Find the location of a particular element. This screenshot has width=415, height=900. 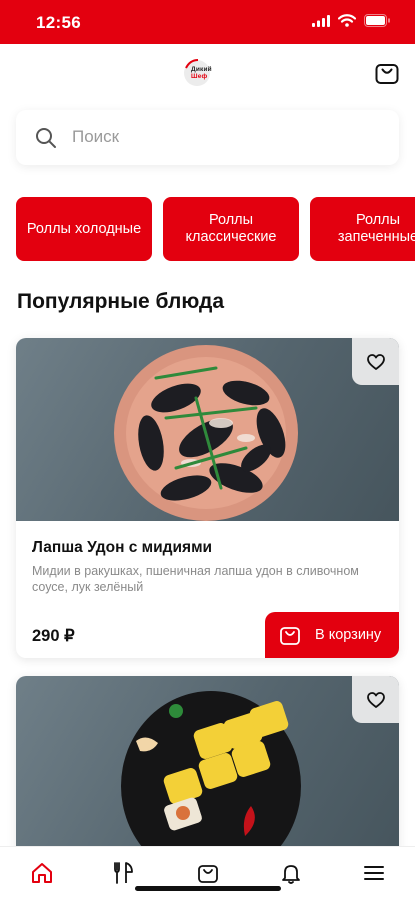

logo-line-1: Дикий is located at coordinates (201, 69).